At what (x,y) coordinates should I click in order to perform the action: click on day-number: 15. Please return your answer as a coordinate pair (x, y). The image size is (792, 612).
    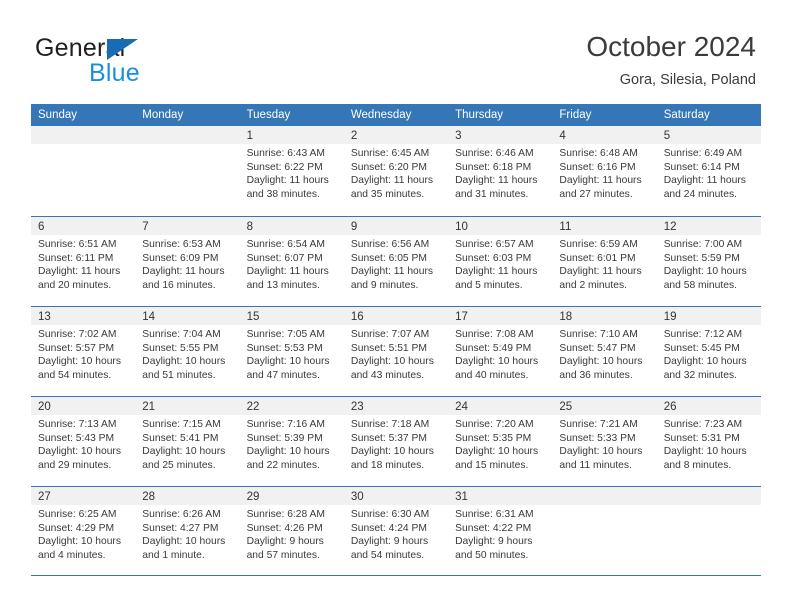
    Looking at the image, I should click on (253, 317).